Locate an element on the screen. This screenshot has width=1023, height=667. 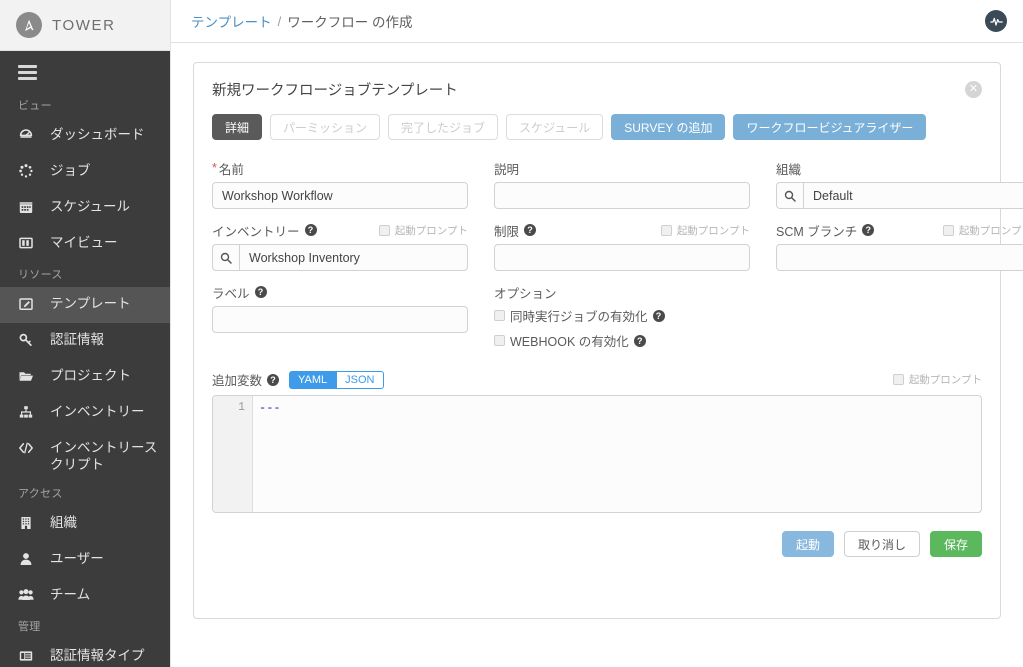
sidebar-item-inventories: インベントリー is located at coordinates (85, 413).